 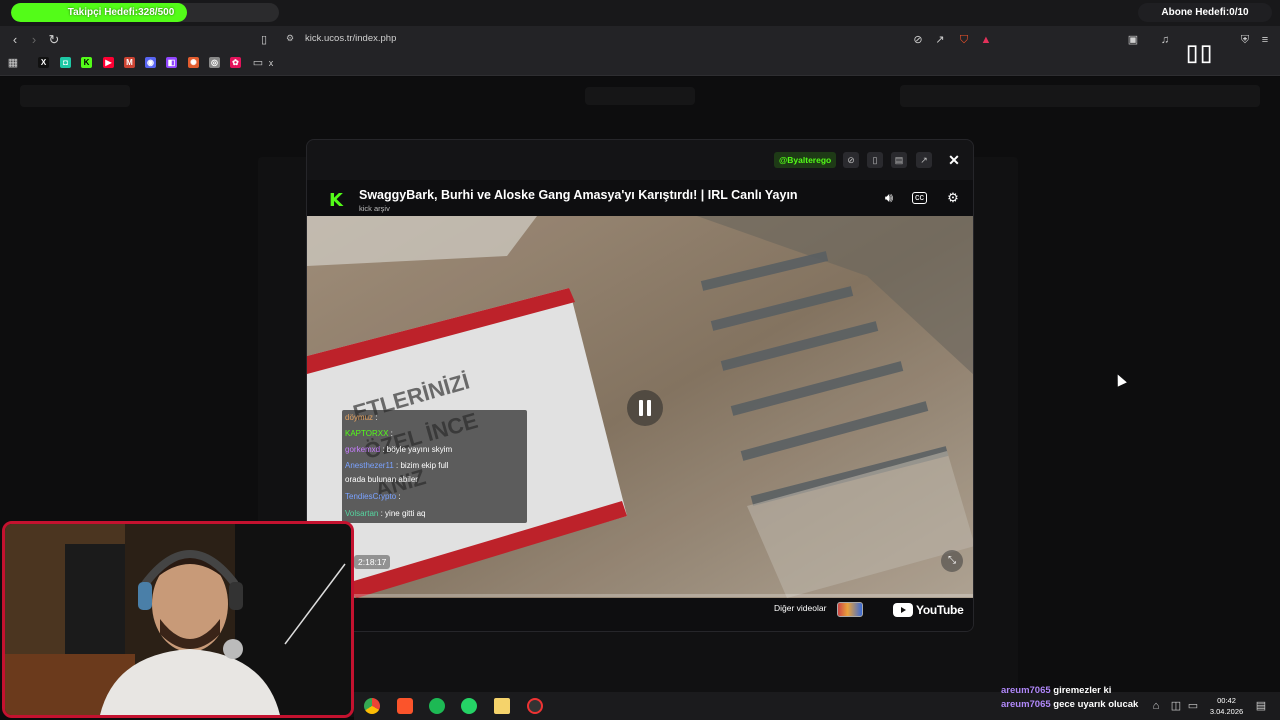 What do you see at coordinates (502, 706) in the screenshot?
I see `file-explorer-icon` at bounding box center [502, 706].